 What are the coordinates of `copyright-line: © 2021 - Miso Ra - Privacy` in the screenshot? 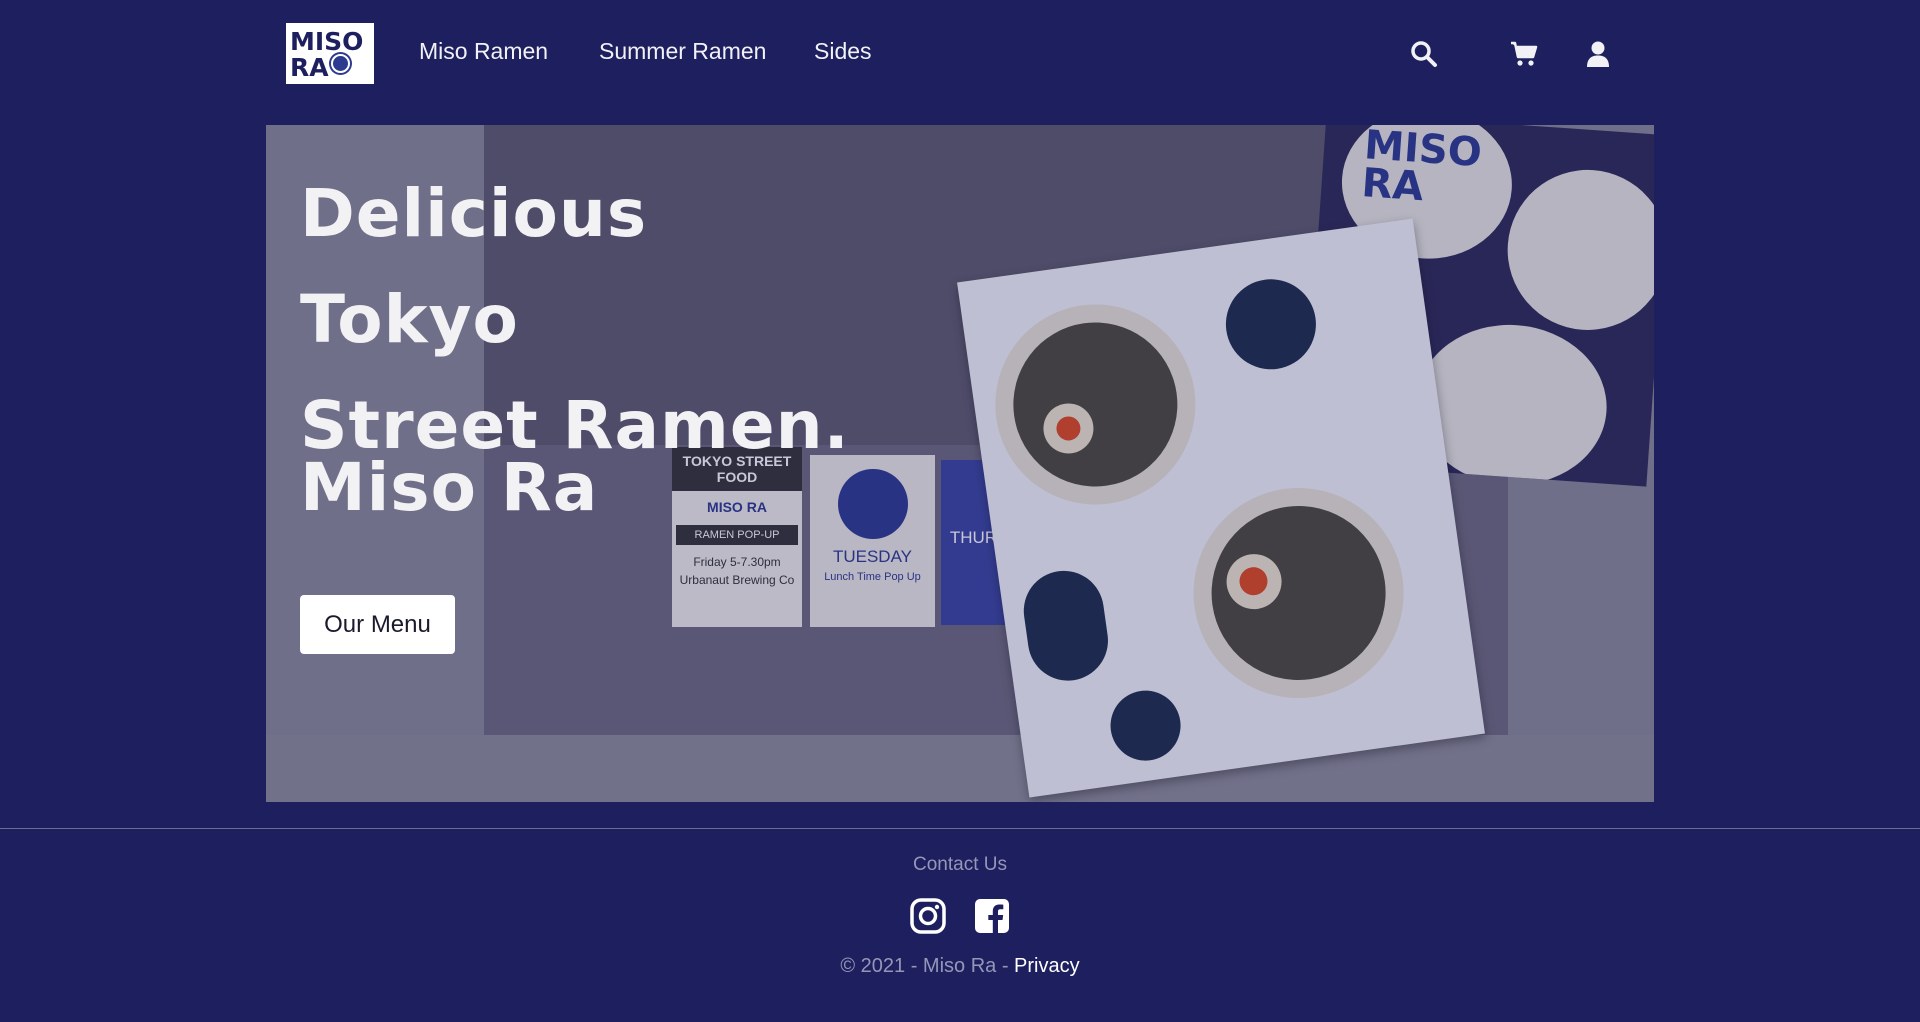 It's located at (960, 966).